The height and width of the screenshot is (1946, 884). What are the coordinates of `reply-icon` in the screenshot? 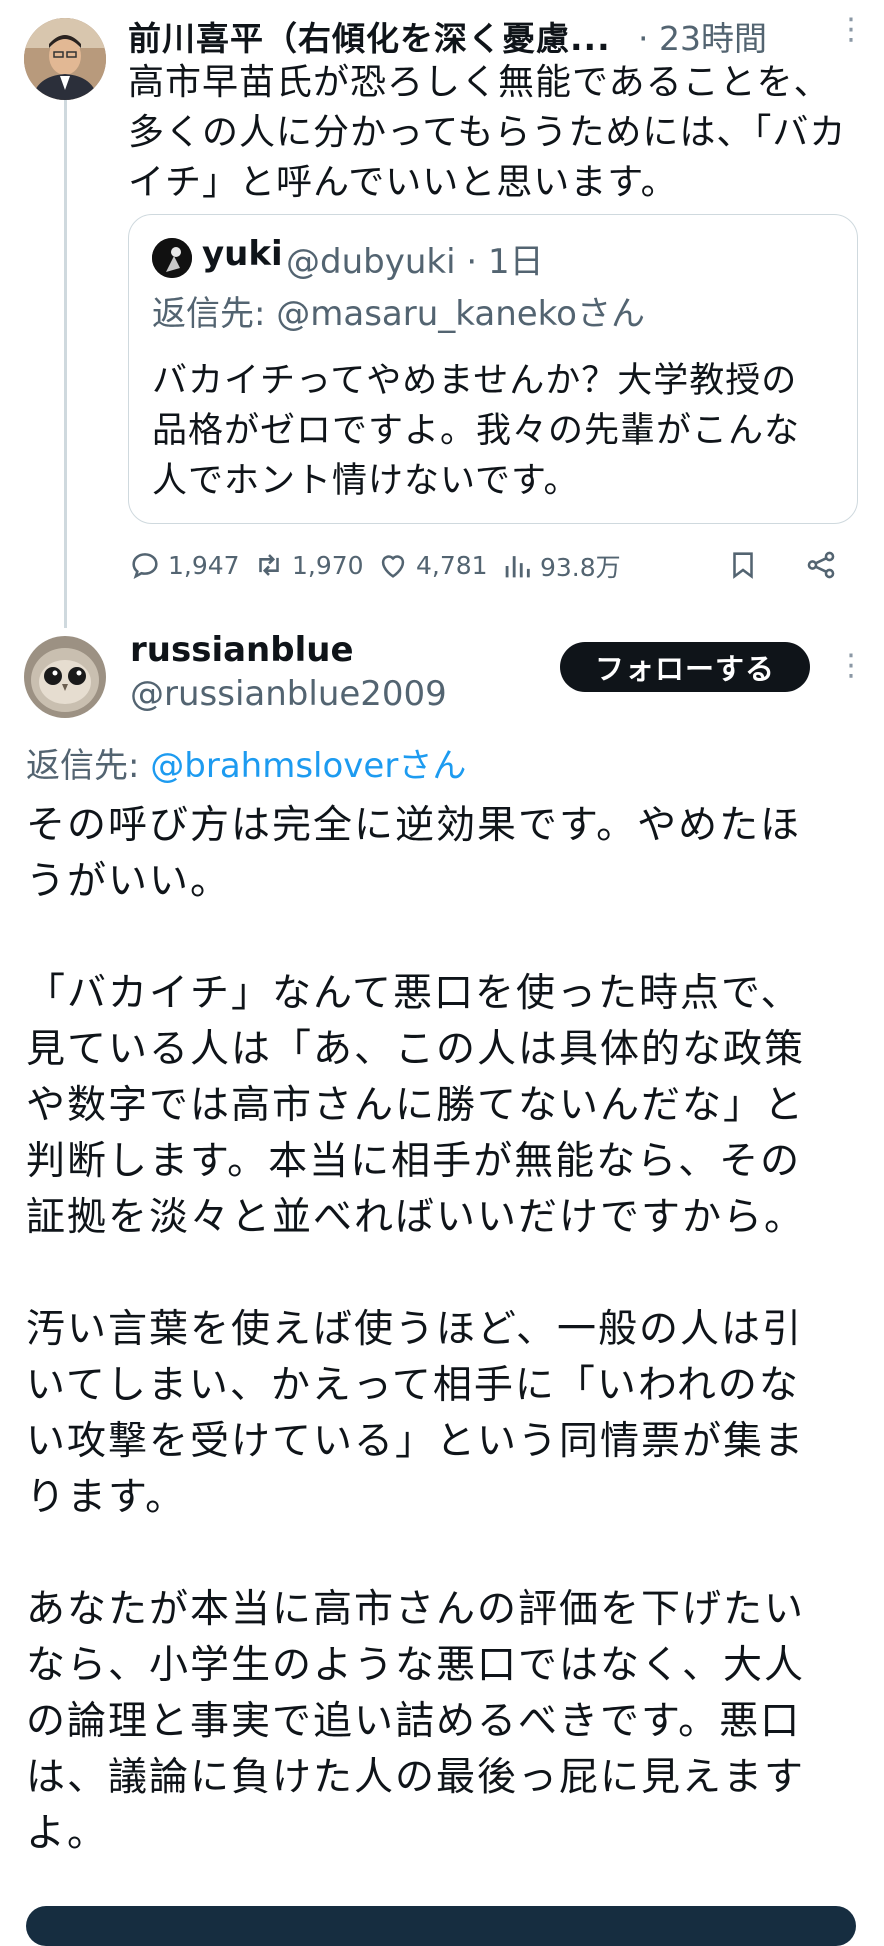 It's located at (145, 566).